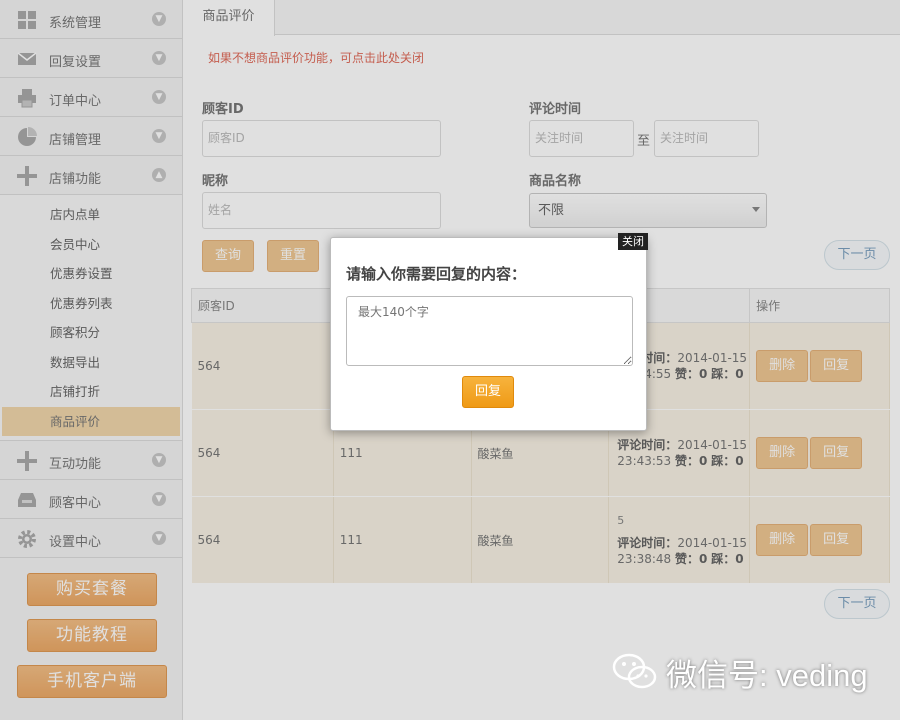  Describe the element at coordinates (633, 241) in the screenshot. I see `modal-close-button: 关闭` at that location.